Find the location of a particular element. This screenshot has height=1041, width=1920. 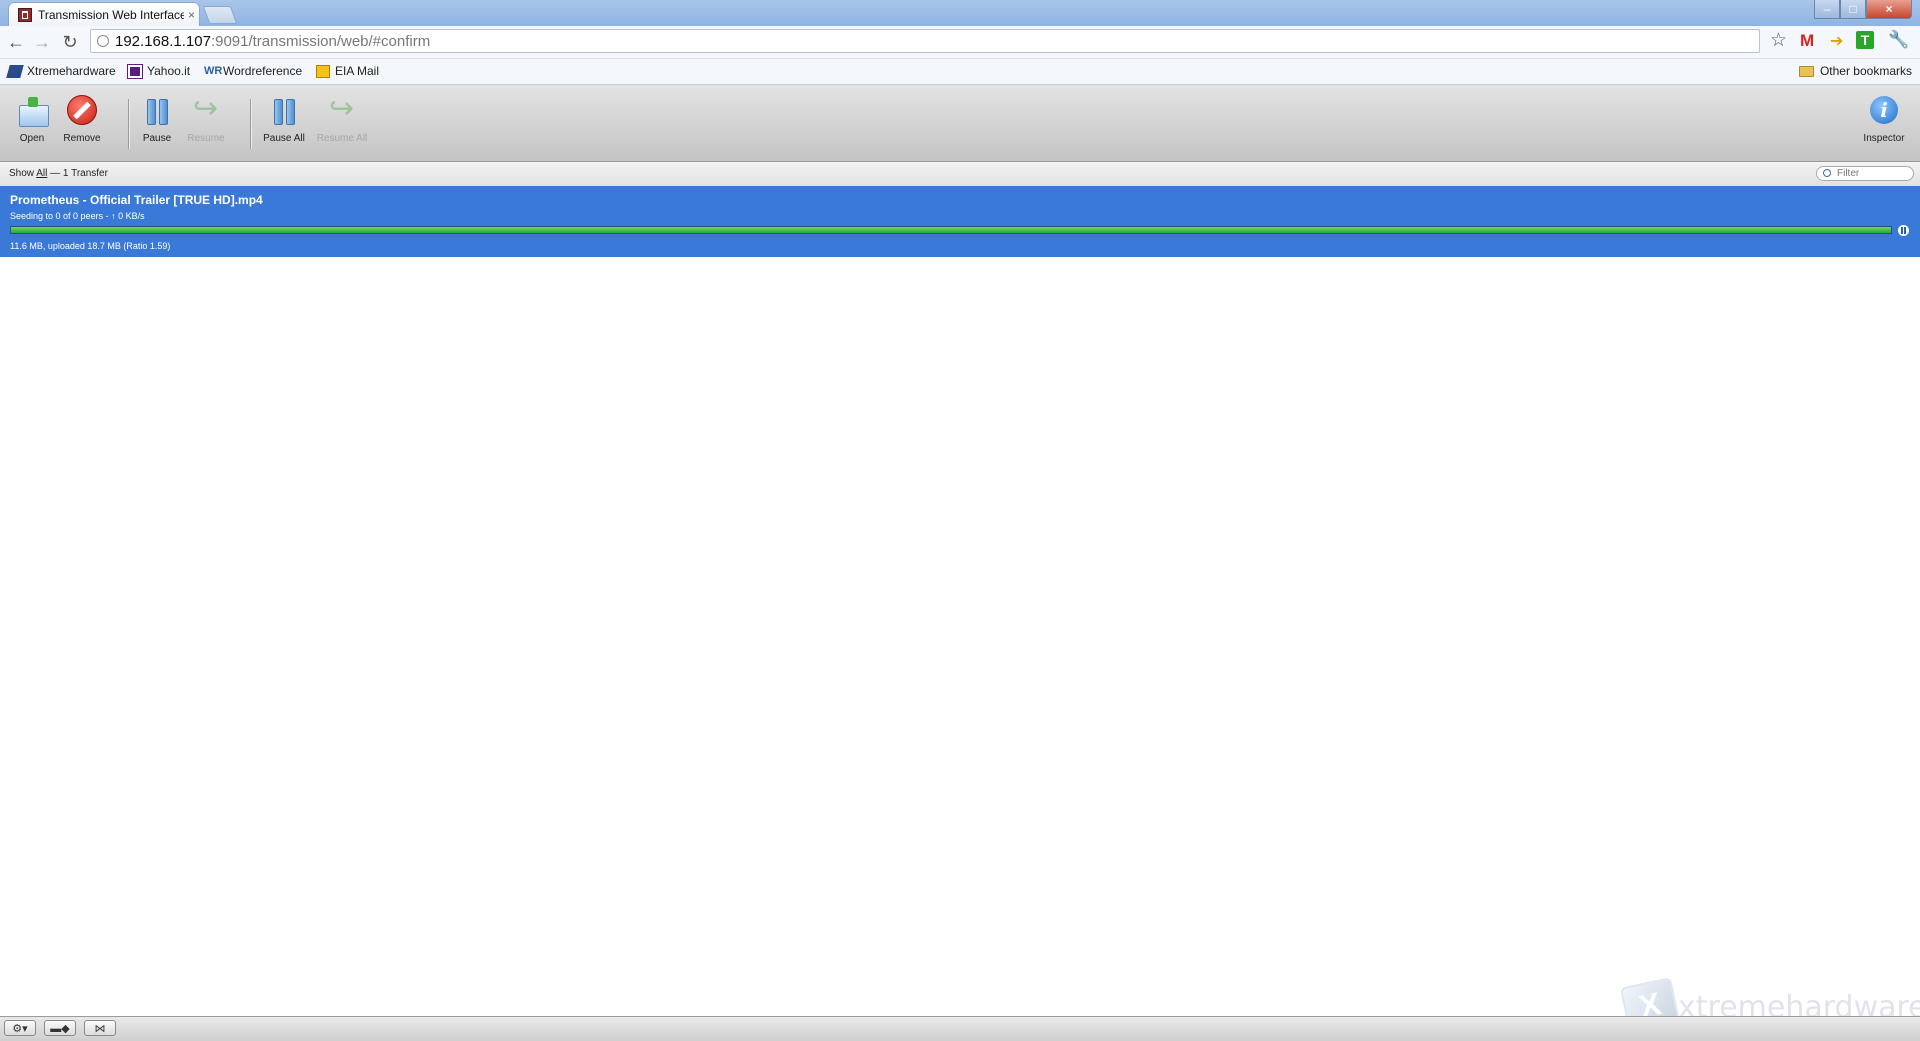

resume-all-label: Resume All is located at coordinates (342, 138).